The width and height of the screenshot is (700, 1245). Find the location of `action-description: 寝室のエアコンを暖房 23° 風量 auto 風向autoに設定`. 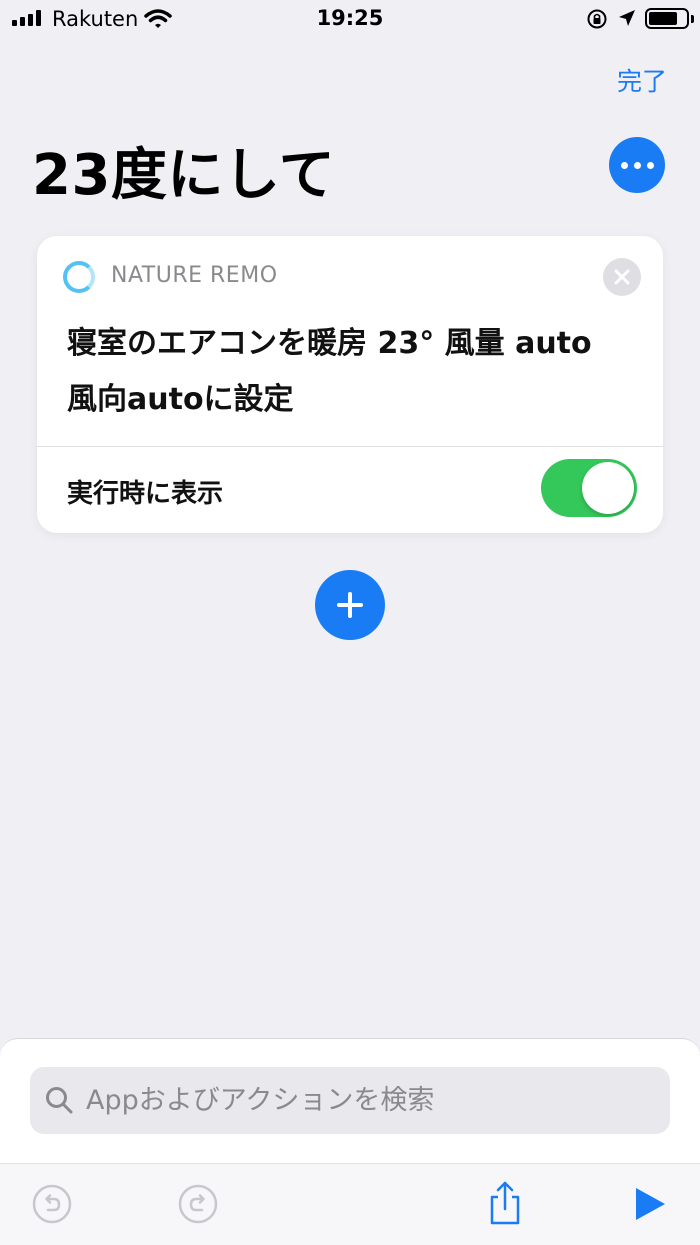

action-description: 寝室のエアコンを暖房 23° 風量 auto 風向autoに設定 is located at coordinates (347, 372).